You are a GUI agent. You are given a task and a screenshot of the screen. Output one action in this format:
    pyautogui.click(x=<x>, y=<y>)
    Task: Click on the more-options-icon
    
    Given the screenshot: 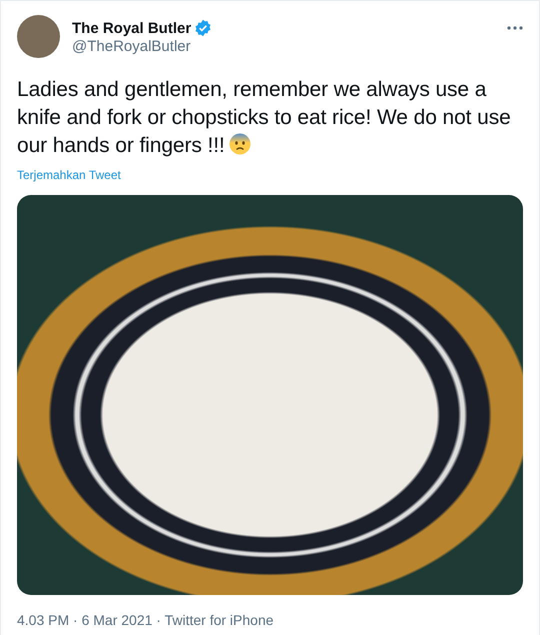 What is the action you would take?
    pyautogui.click(x=515, y=28)
    